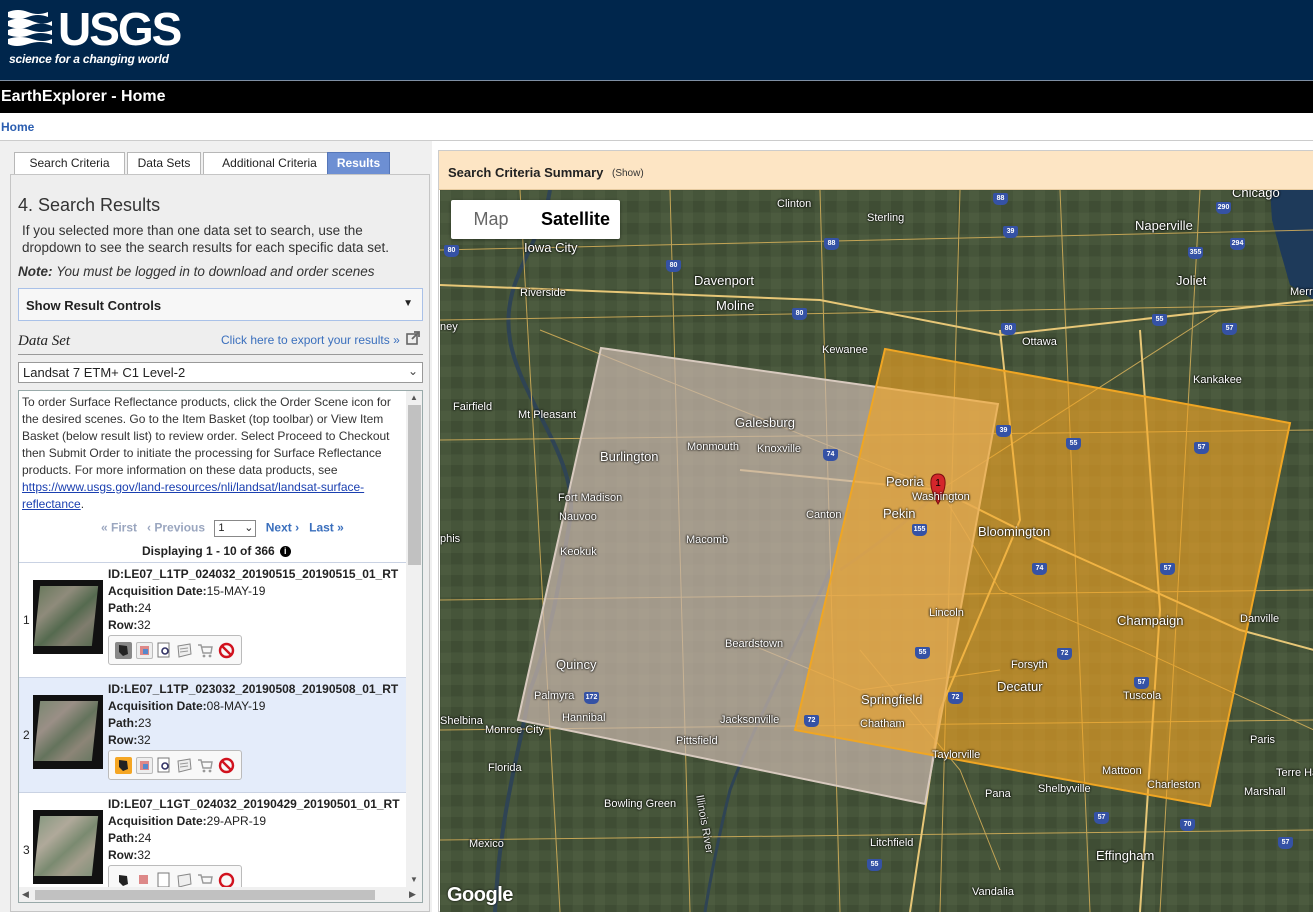 This screenshot has width=1313, height=912. I want to click on city-label: Macomb, so click(707, 540).